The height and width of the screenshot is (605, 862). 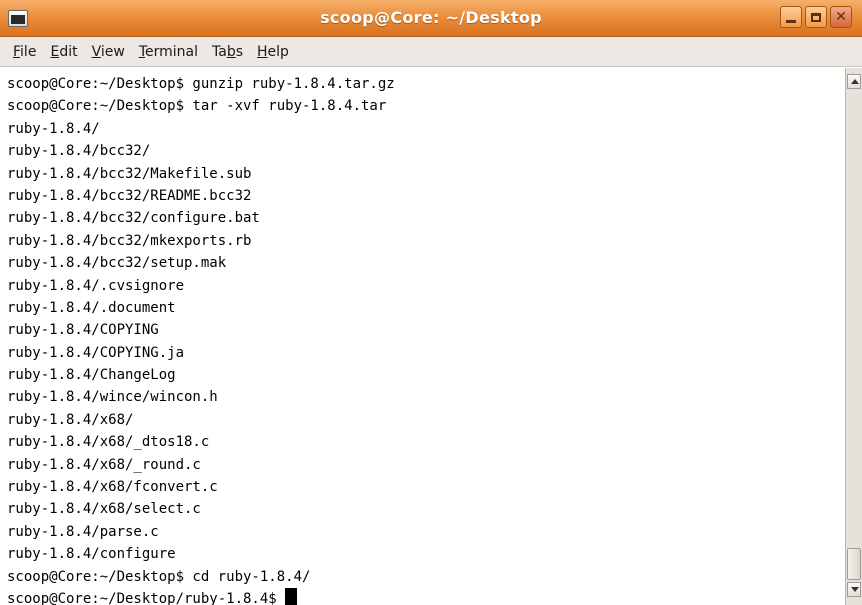 I want to click on menu-terminal: Terminal, so click(x=168, y=52).